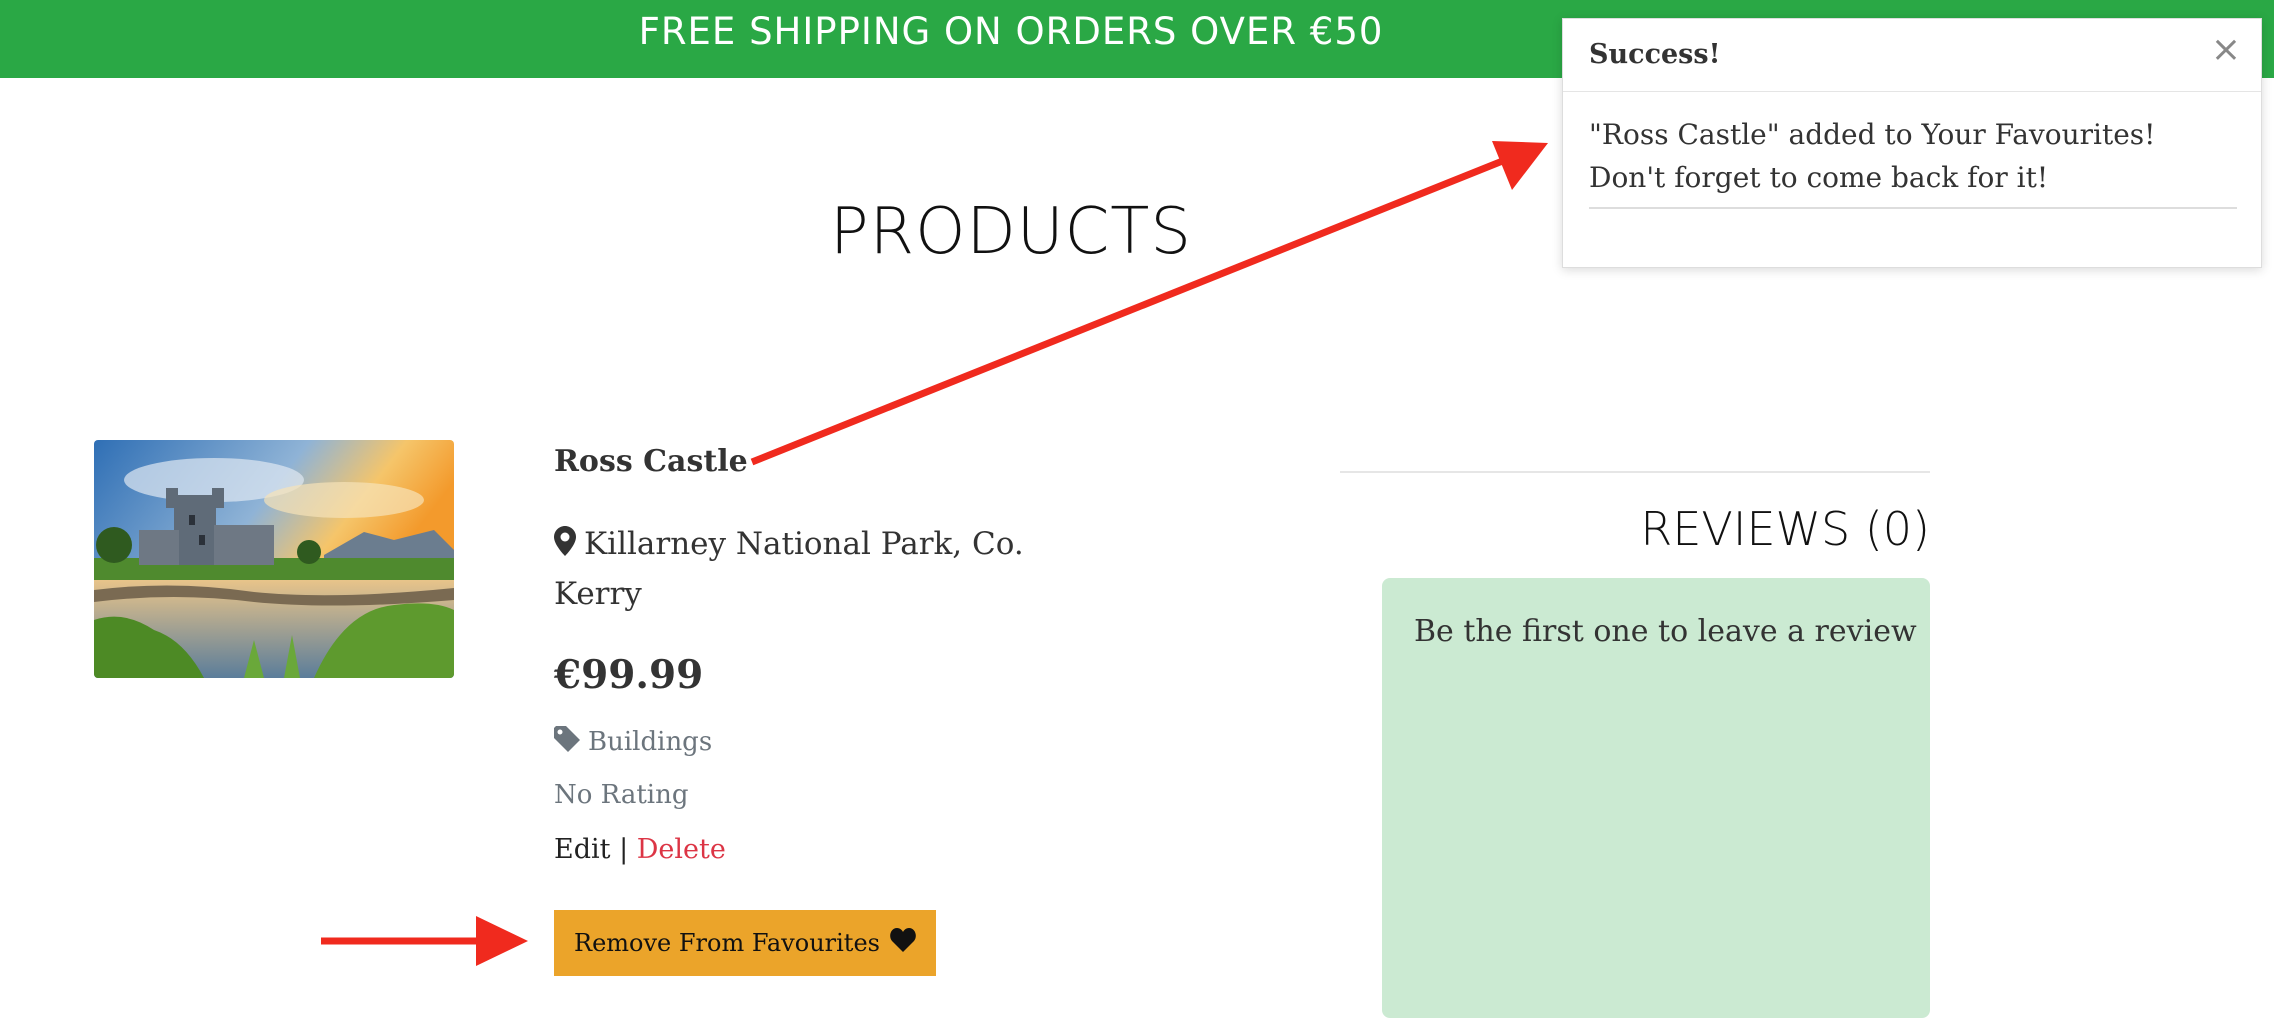  Describe the element at coordinates (629, 675) in the screenshot. I see `product-price: €99.99` at that location.